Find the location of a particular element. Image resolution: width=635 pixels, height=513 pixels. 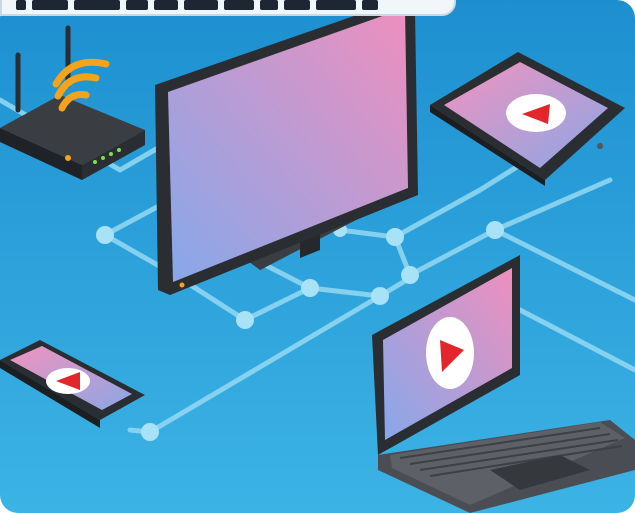

caption-strip is located at coordinates (228, 8).